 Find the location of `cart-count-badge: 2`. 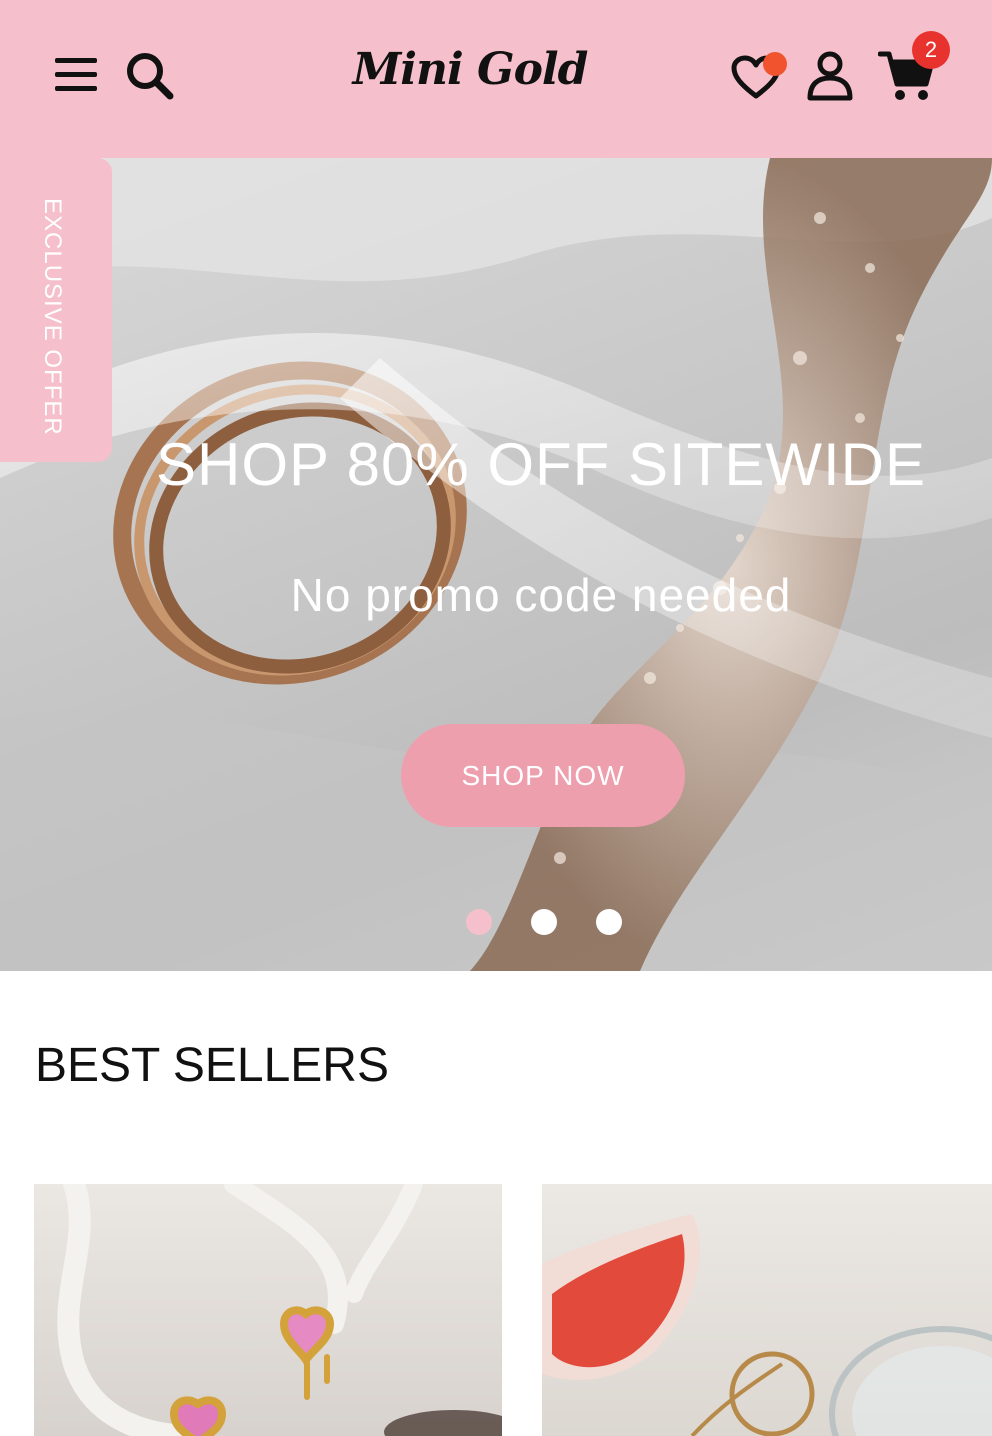

cart-count-badge: 2 is located at coordinates (931, 50).